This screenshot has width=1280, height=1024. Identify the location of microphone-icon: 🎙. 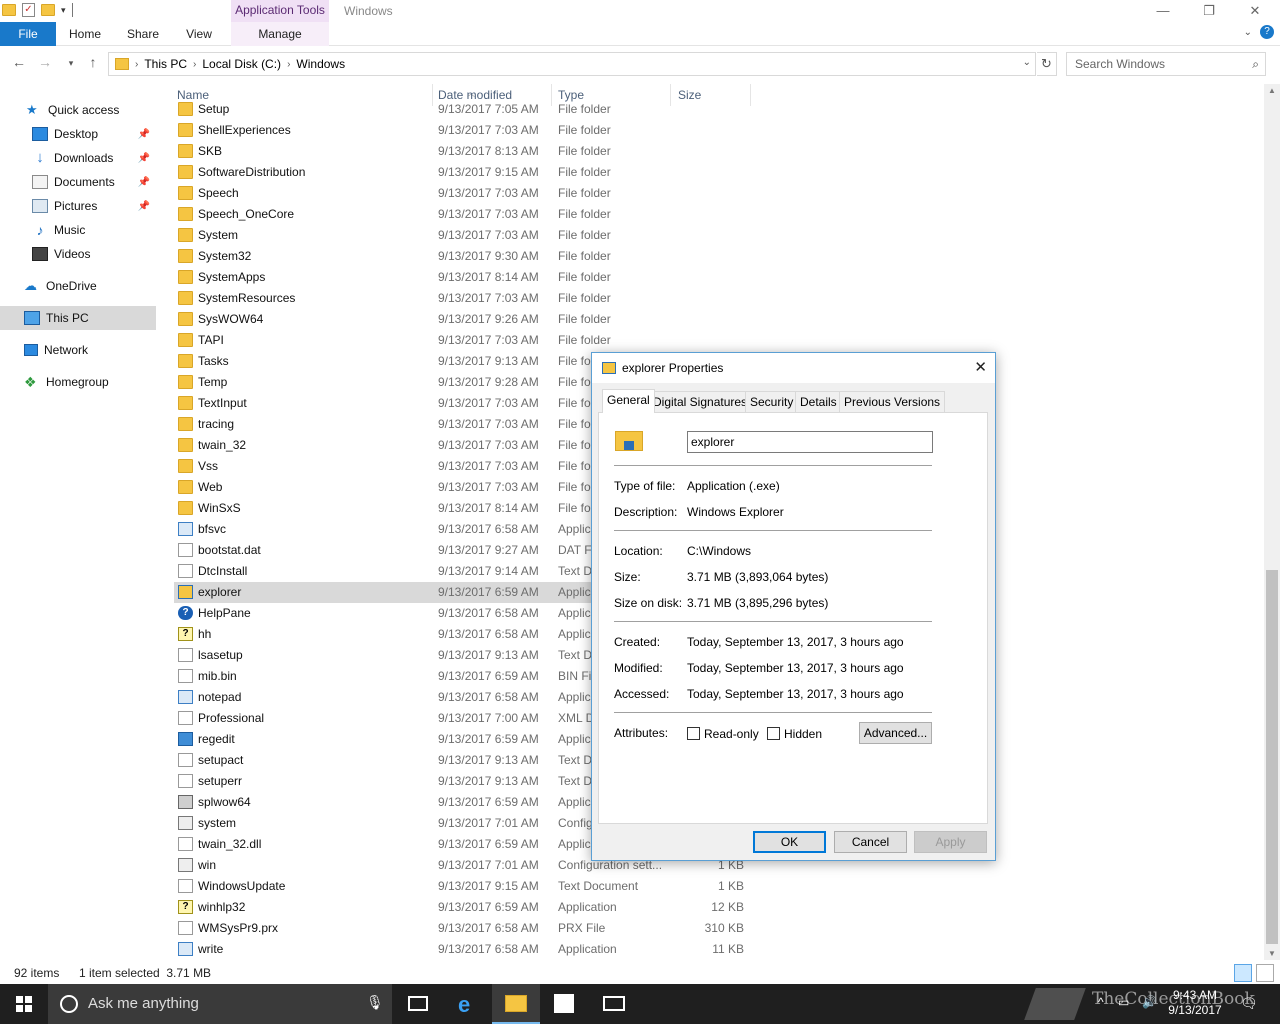
(375, 1002).